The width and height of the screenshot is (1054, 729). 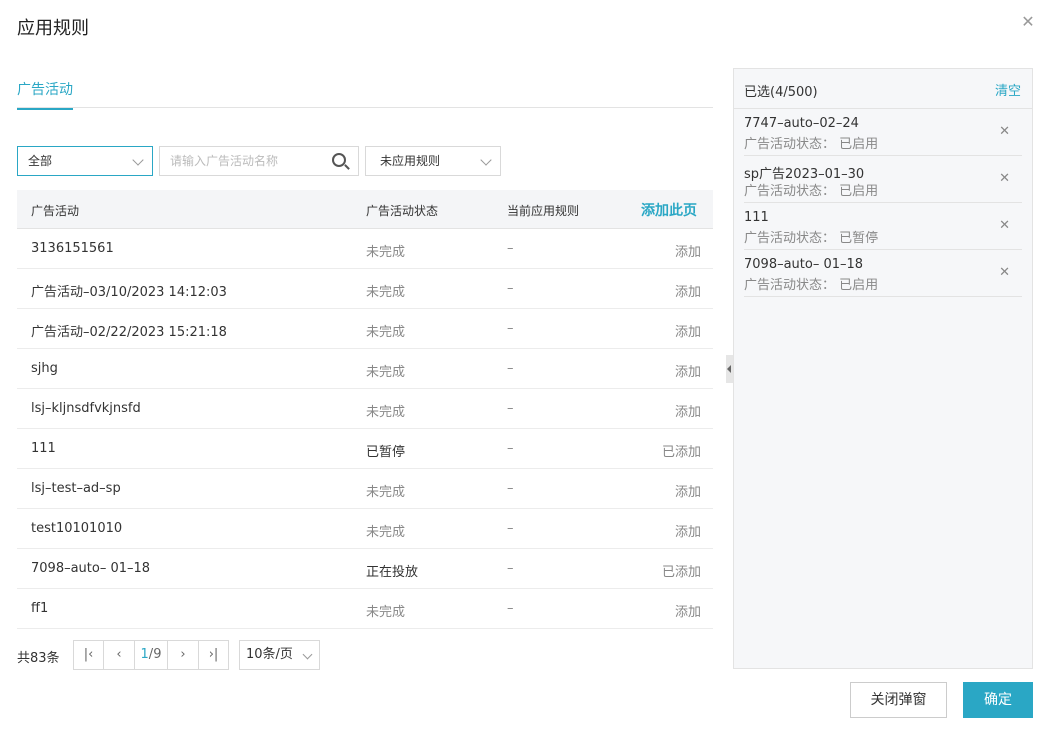 I want to click on page-indicator: 1/9, so click(x=151, y=655).